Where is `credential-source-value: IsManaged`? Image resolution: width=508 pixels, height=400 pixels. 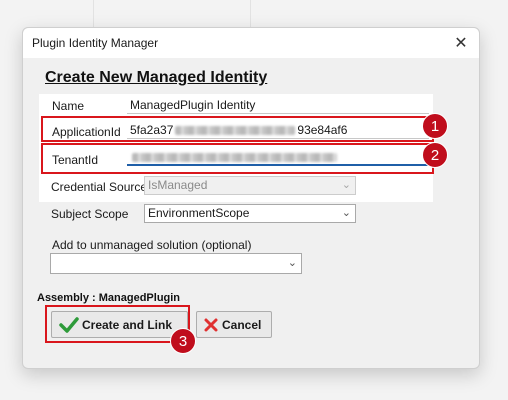
credential-source-value: IsManaged is located at coordinates (178, 185).